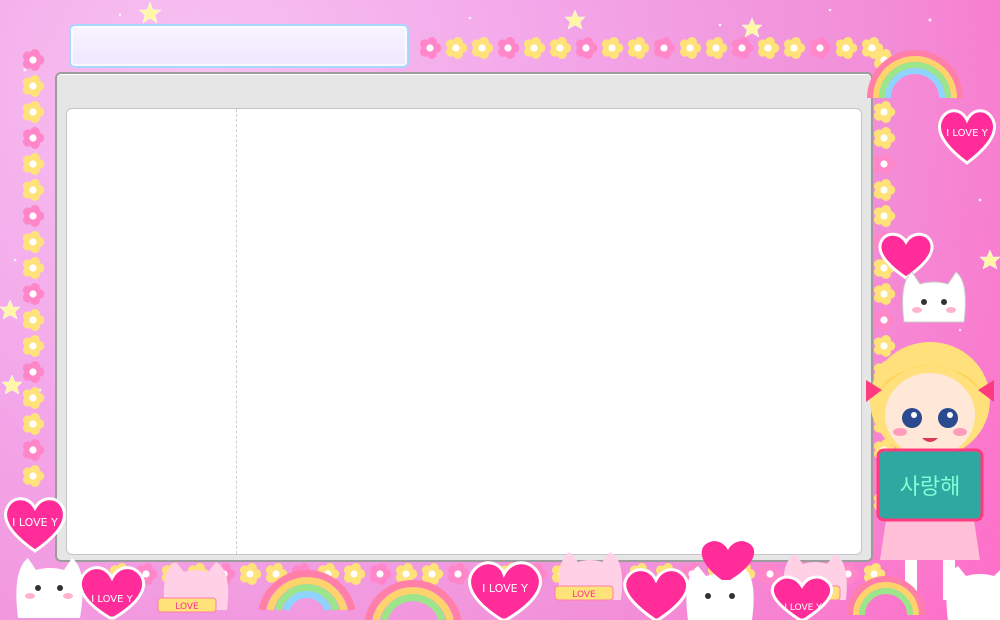 The height and width of the screenshot is (620, 1000). I want to click on sign-text: 사랑해, so click(930, 487).